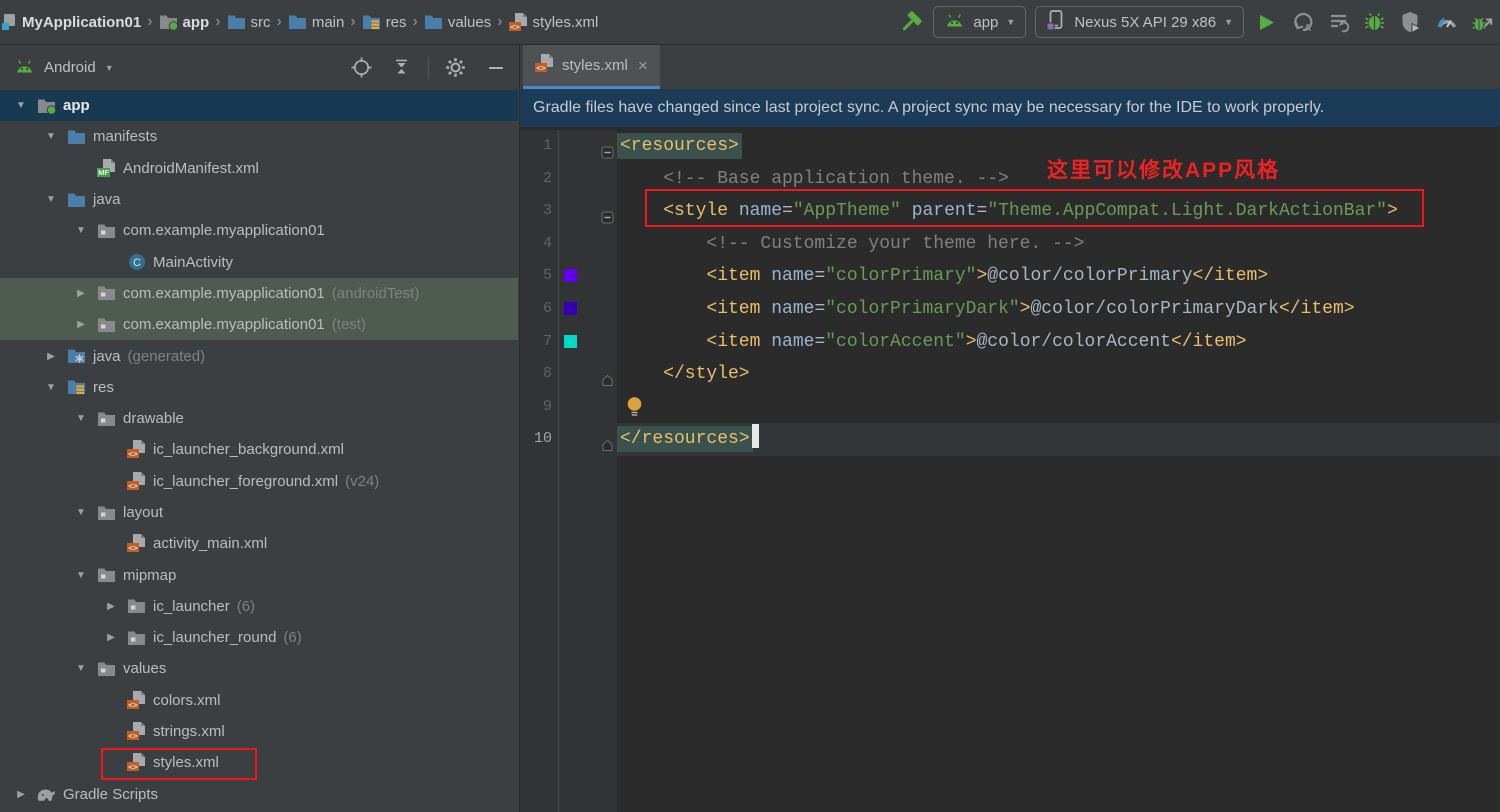  I want to click on tree-item-androidmanifest-xml: MF AndroidManifest.xml, so click(259, 168).